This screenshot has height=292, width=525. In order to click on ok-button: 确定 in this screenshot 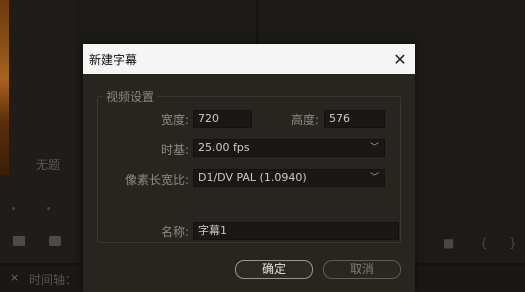, I will do `click(274, 269)`.